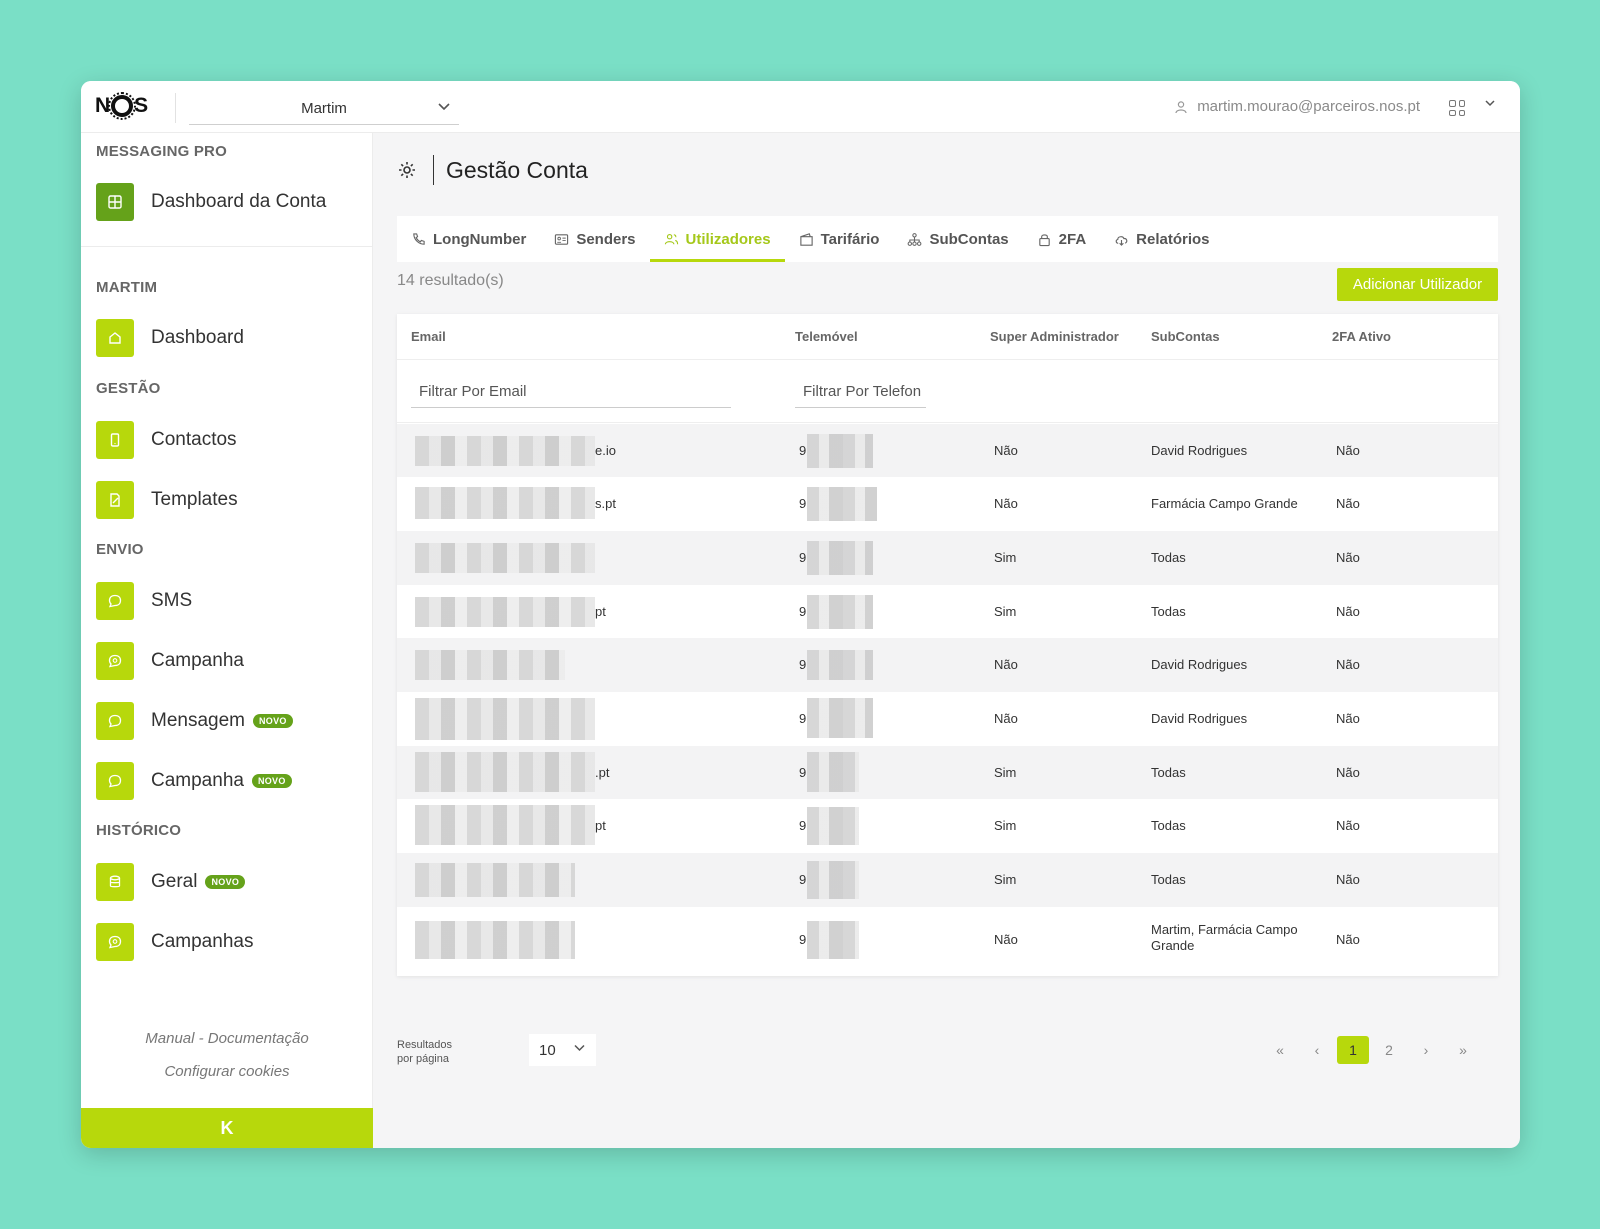 This screenshot has width=1600, height=1229. I want to click on table-row: 9 Não Martim, Farmácia Campo Grande Não, so click(947, 940).